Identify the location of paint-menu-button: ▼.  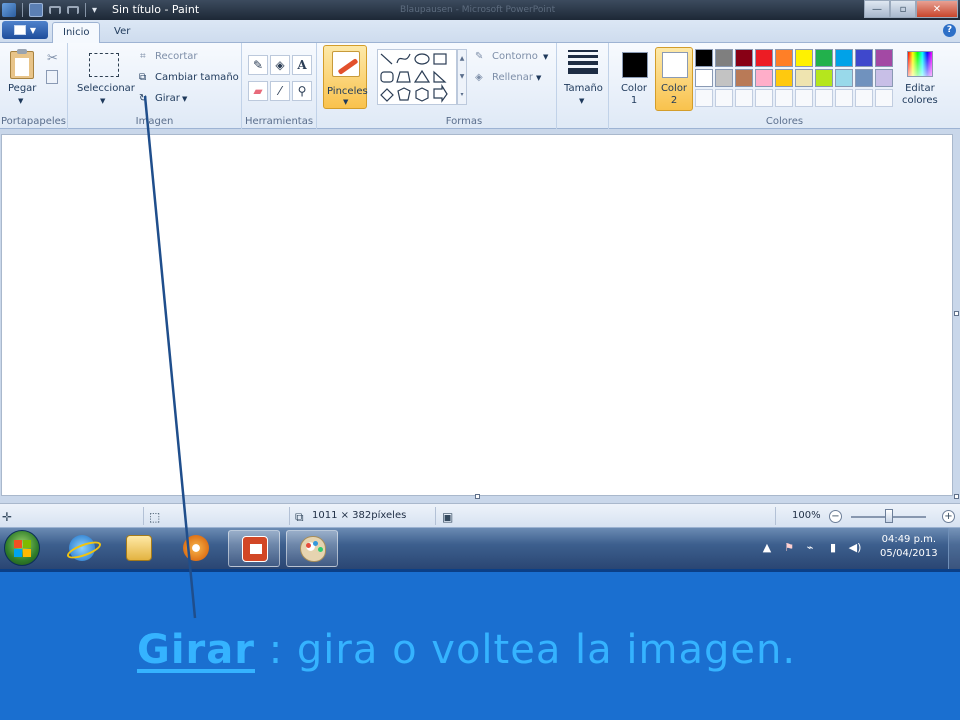
(25, 30).